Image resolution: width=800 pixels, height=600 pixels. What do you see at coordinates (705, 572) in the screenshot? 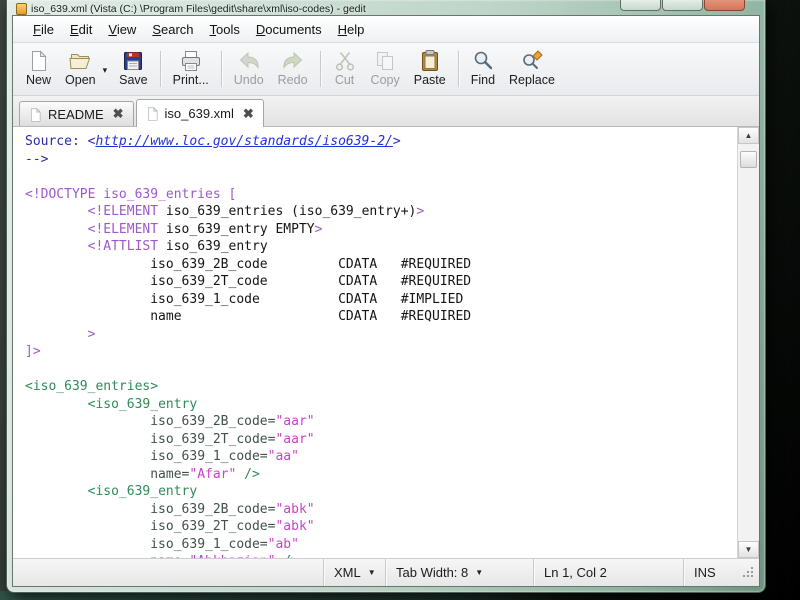
I see `overwrite-mode-label: INS` at bounding box center [705, 572].